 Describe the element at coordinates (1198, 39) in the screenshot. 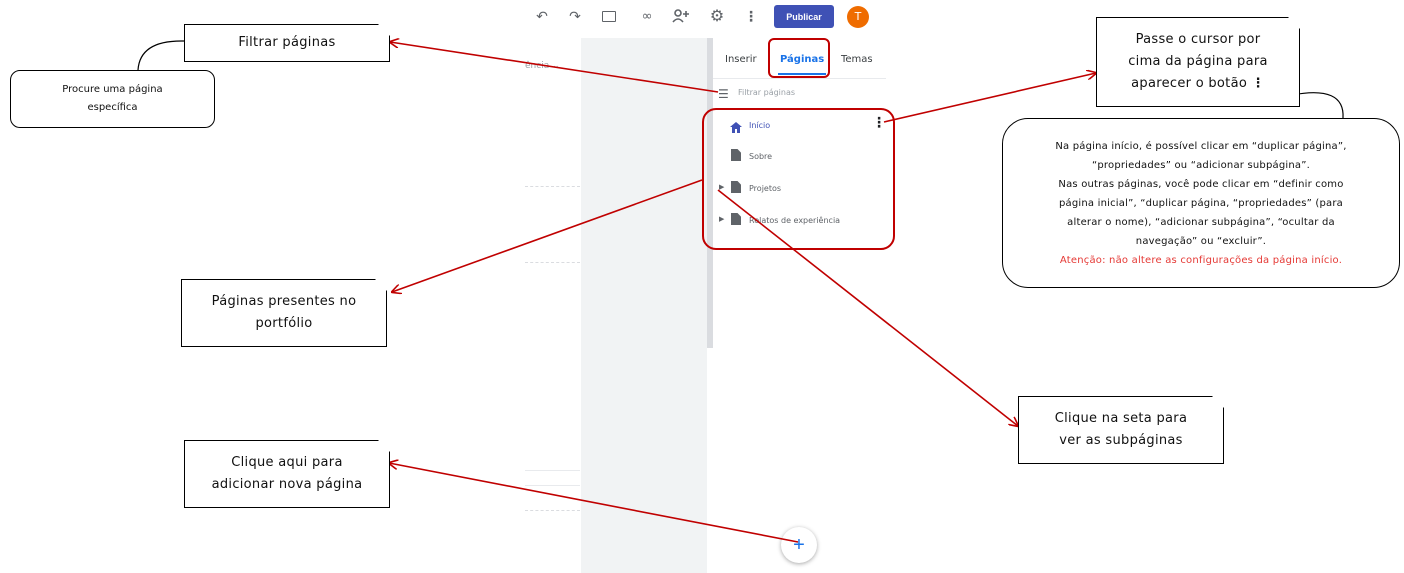

I see `callout-hover-line: Passe o cursor por` at that location.